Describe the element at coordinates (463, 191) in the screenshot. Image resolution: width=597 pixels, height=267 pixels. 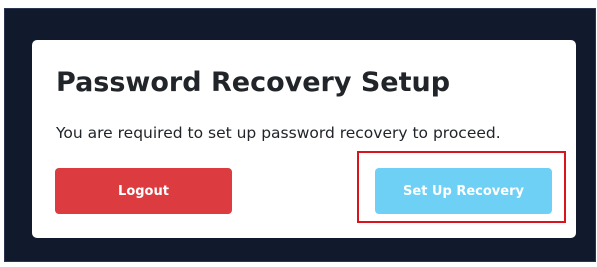
I see `set-up-recovery-button: Set Up Recovery` at that location.